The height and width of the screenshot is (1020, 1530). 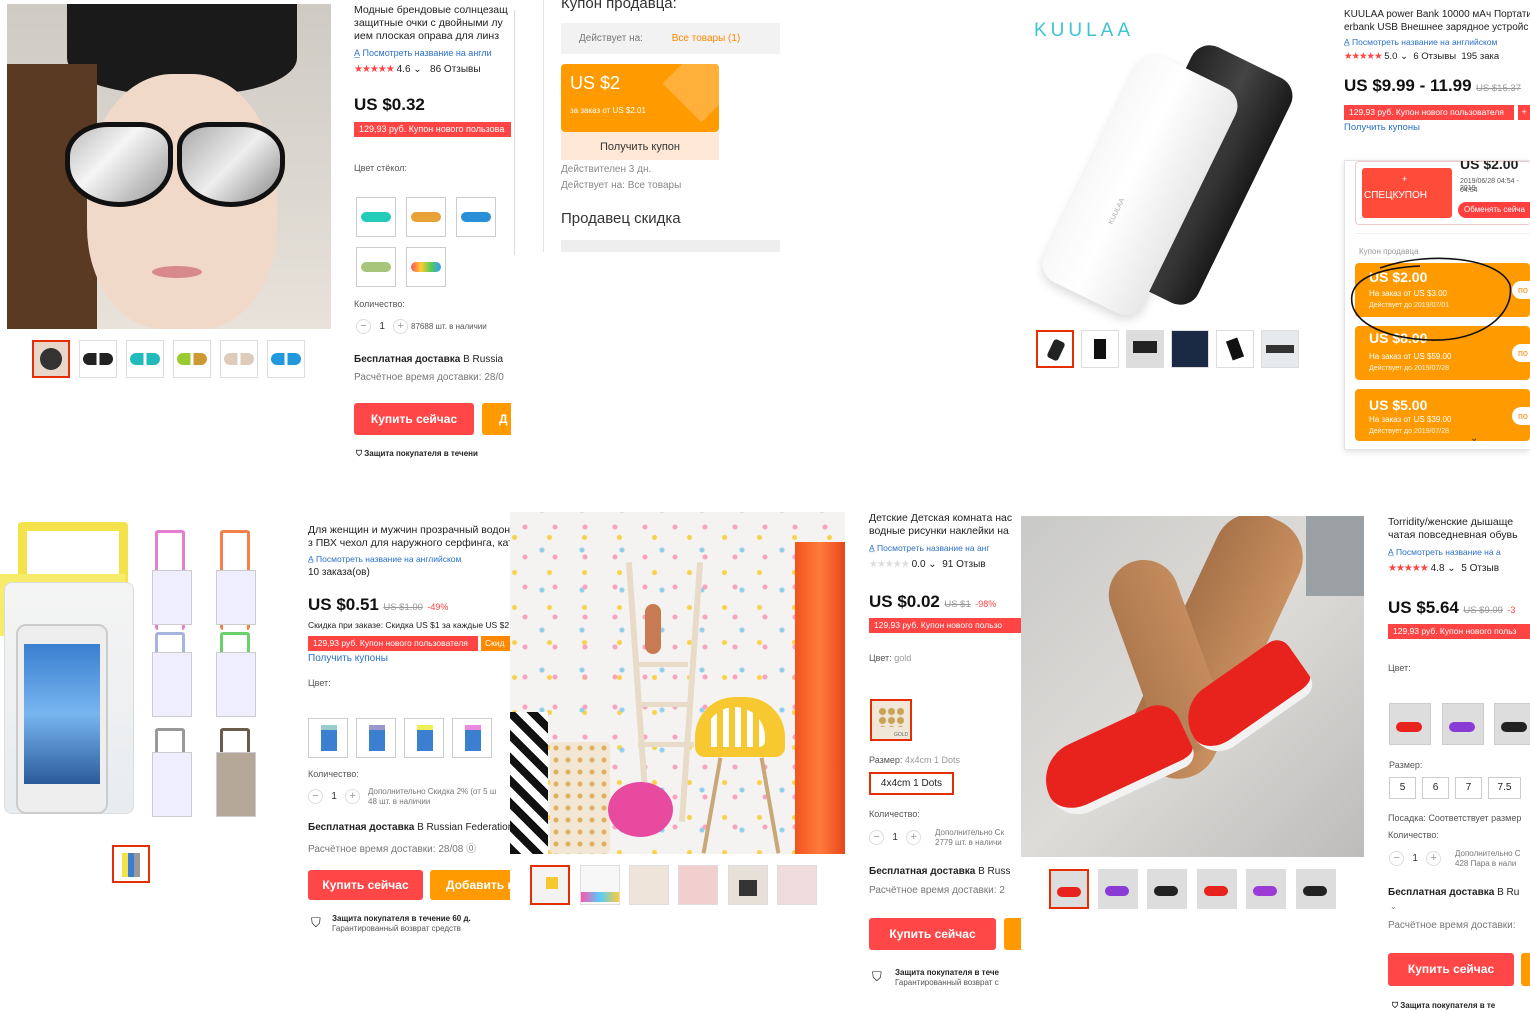 What do you see at coordinates (378, 604) in the screenshot?
I see `price-row: US $0.51 US $1.00 -49%` at bounding box center [378, 604].